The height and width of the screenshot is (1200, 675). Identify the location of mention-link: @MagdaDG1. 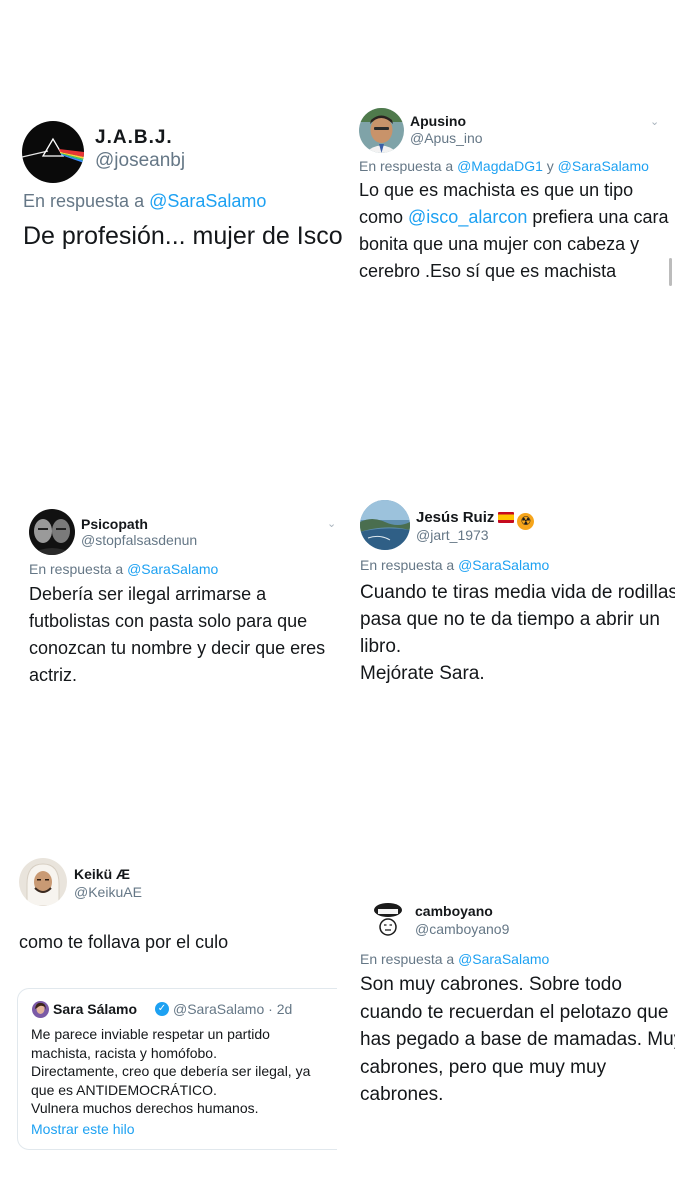
(500, 166).